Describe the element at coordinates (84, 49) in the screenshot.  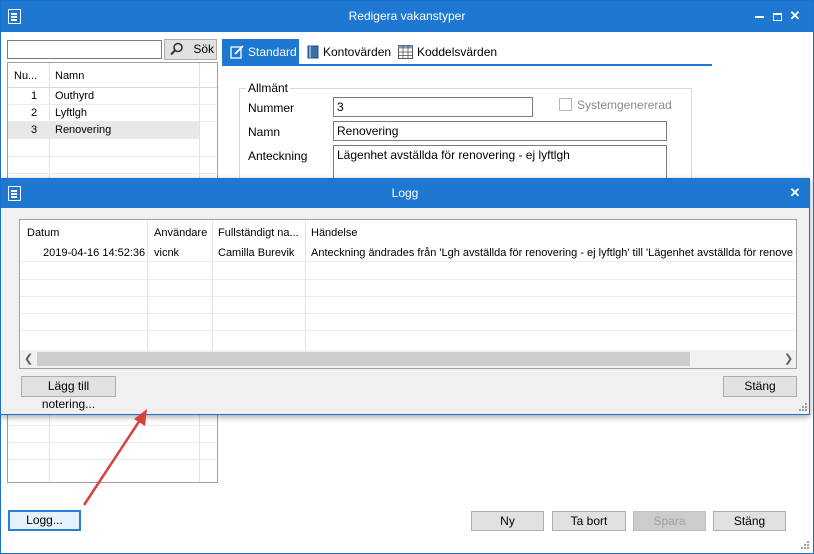
I see `search-input` at that location.